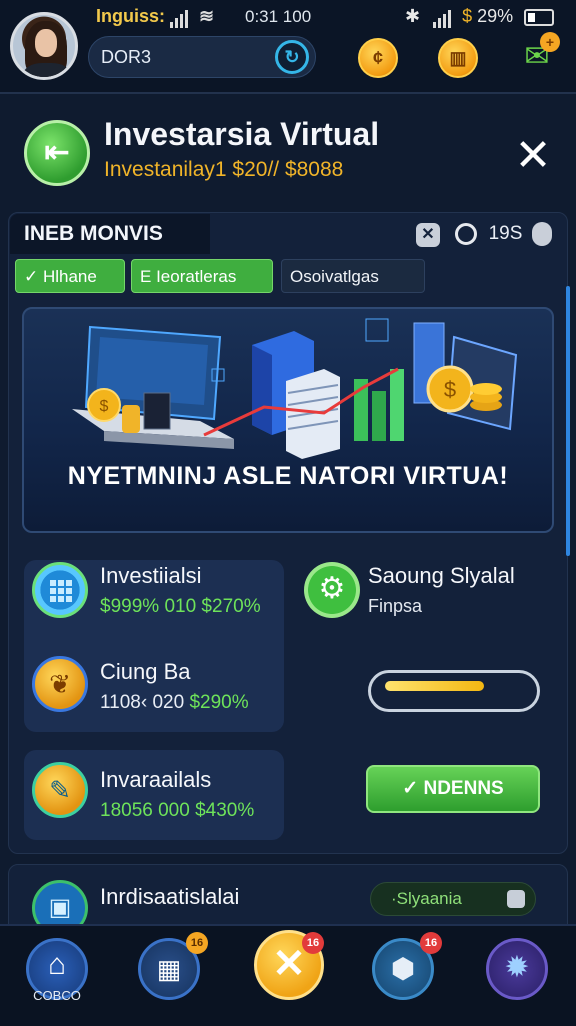 The width and height of the screenshot is (576, 1026). I want to click on row-3-title: Invaraailals, so click(156, 779).